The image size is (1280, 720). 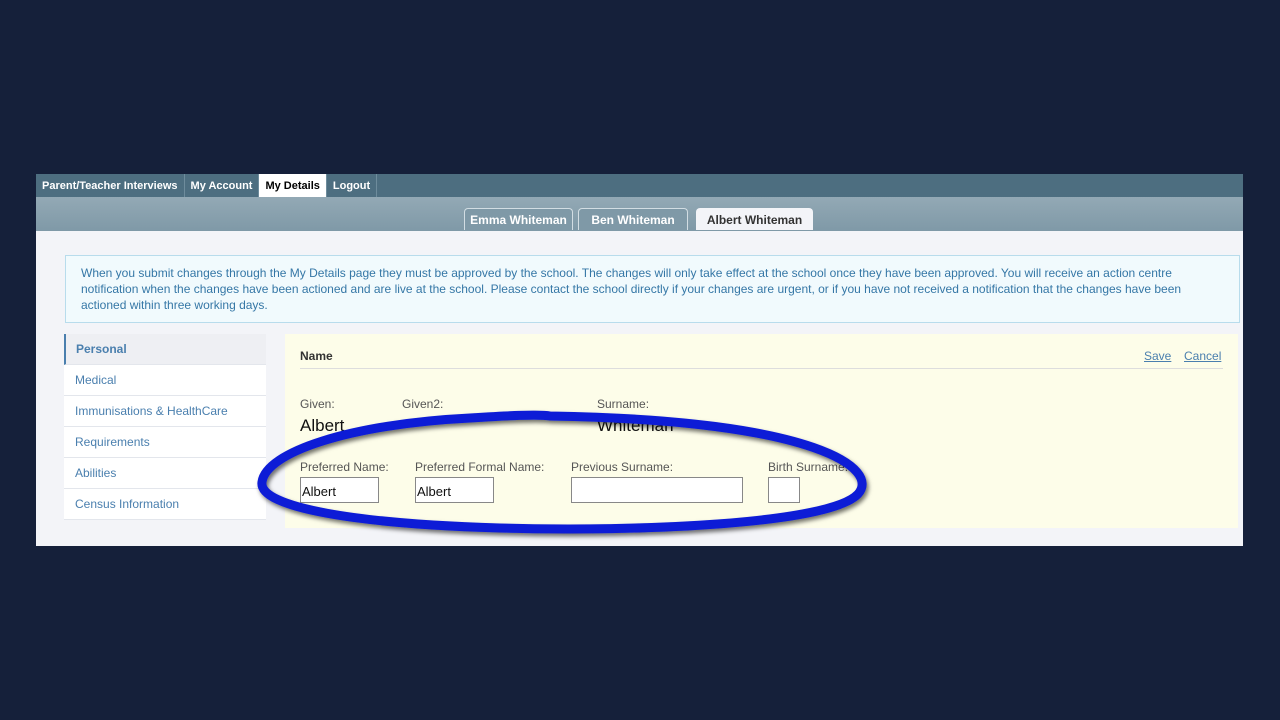 What do you see at coordinates (518, 219) in the screenshot?
I see `tab-emma-whiteman: Emma Whiteman` at bounding box center [518, 219].